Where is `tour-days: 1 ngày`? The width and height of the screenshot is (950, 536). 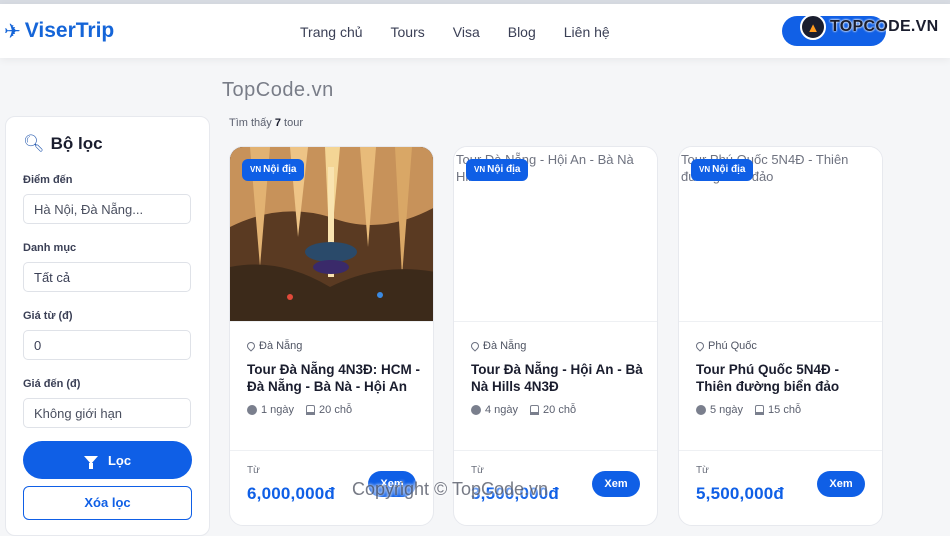 tour-days: 1 ngày is located at coordinates (278, 410).